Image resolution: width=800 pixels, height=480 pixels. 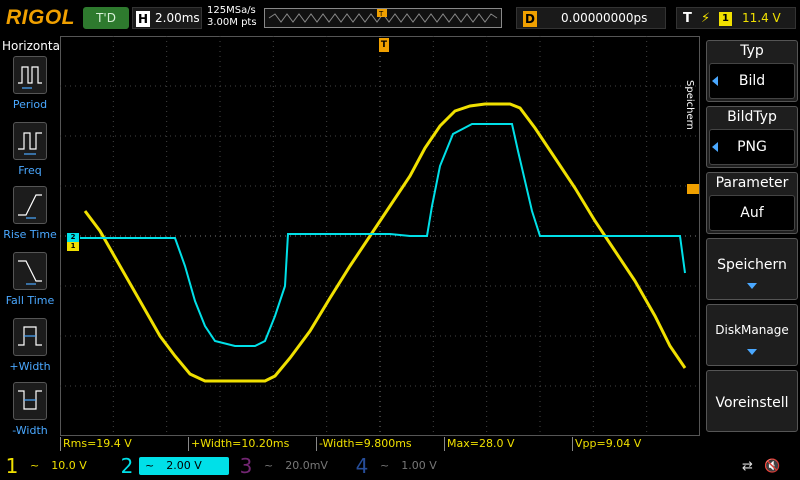 I want to click on usb-icon: ⇄, so click(x=747, y=466).